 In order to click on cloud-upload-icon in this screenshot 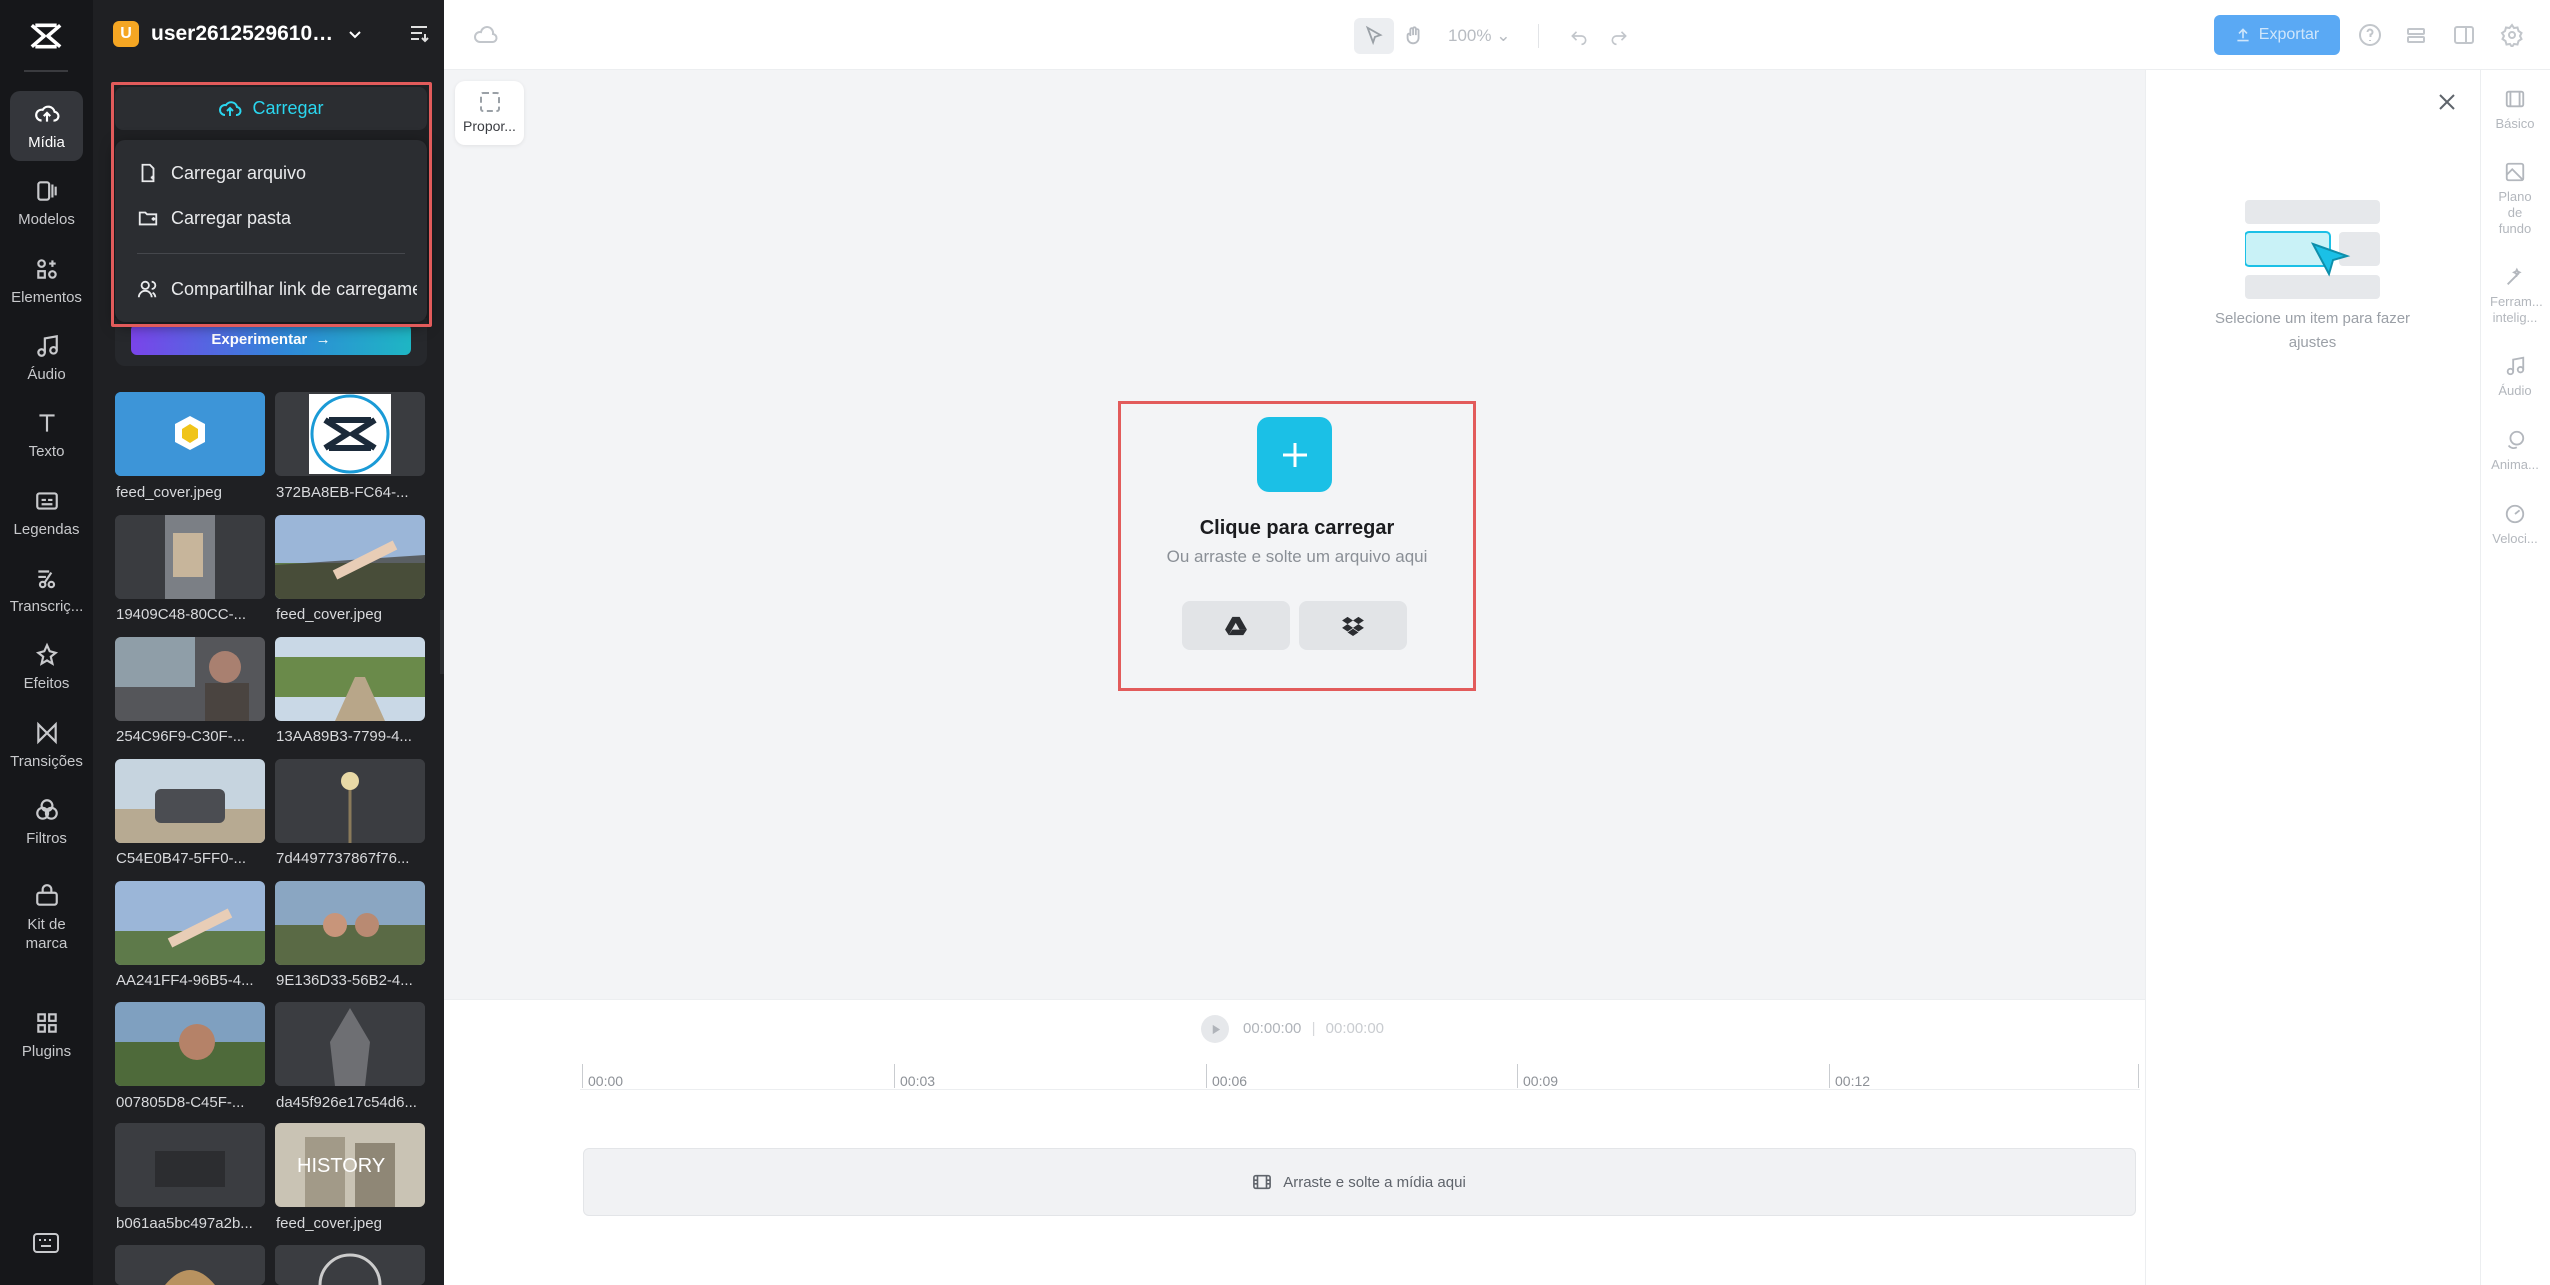, I will do `click(46, 113)`.